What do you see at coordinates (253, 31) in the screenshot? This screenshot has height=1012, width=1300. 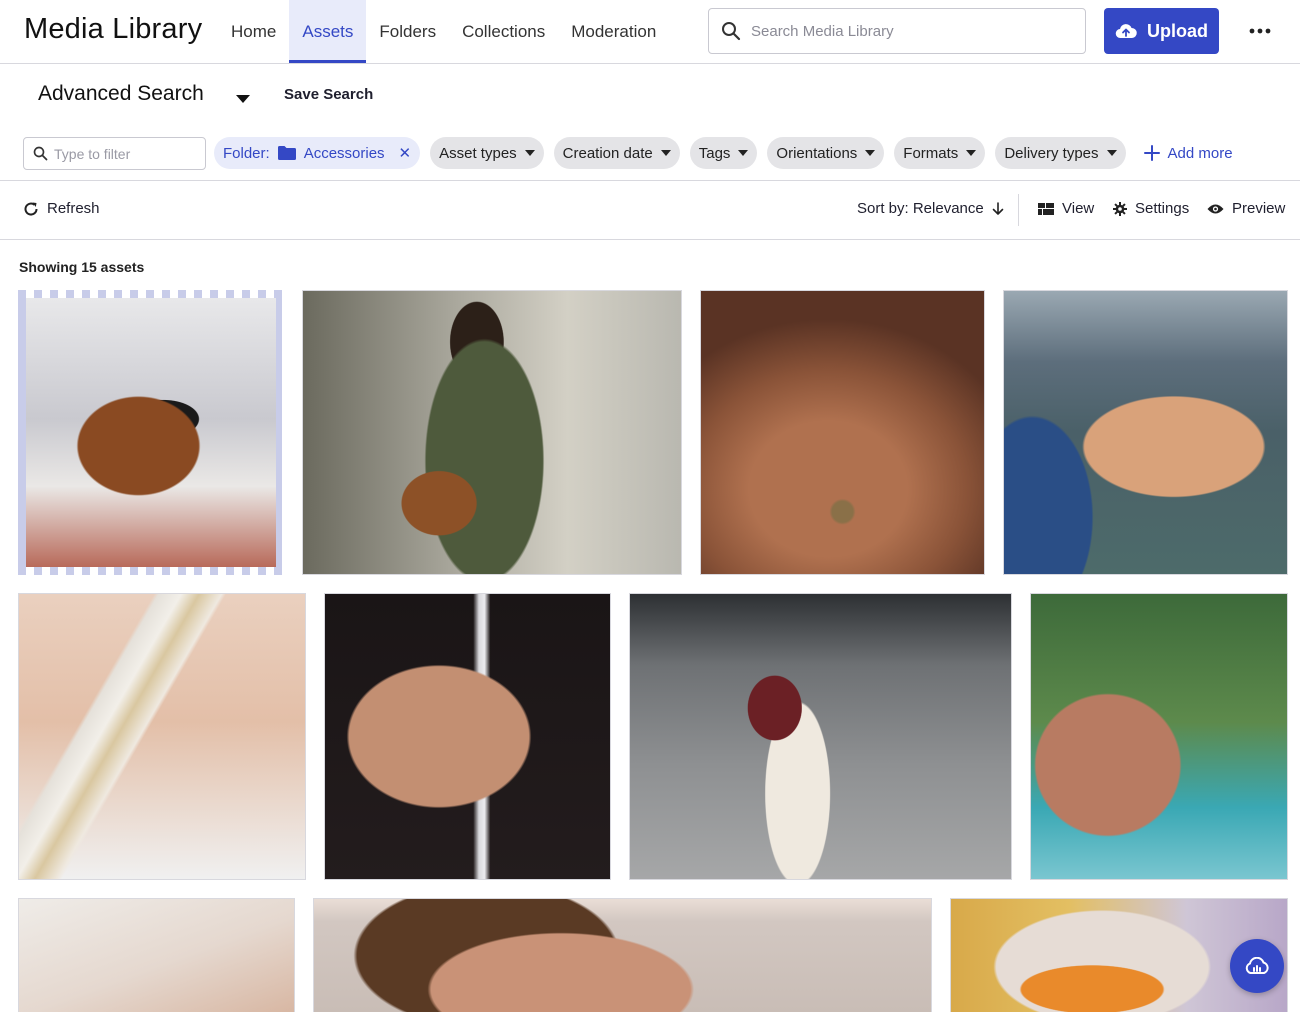 I see `nav-home: Home` at bounding box center [253, 31].